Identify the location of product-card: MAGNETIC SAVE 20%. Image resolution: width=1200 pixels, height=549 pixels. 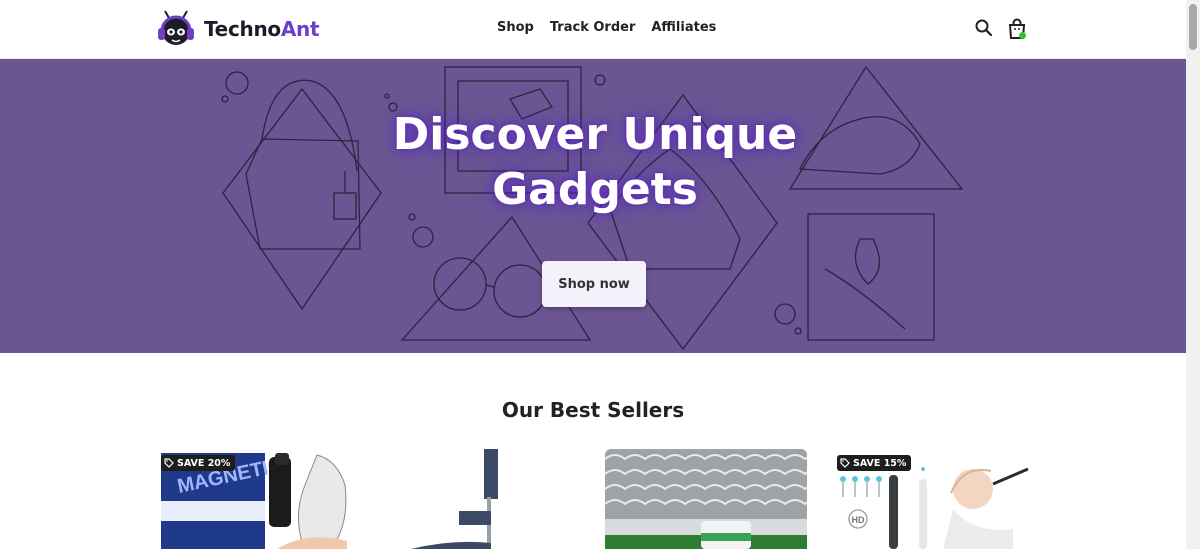
(258, 499).